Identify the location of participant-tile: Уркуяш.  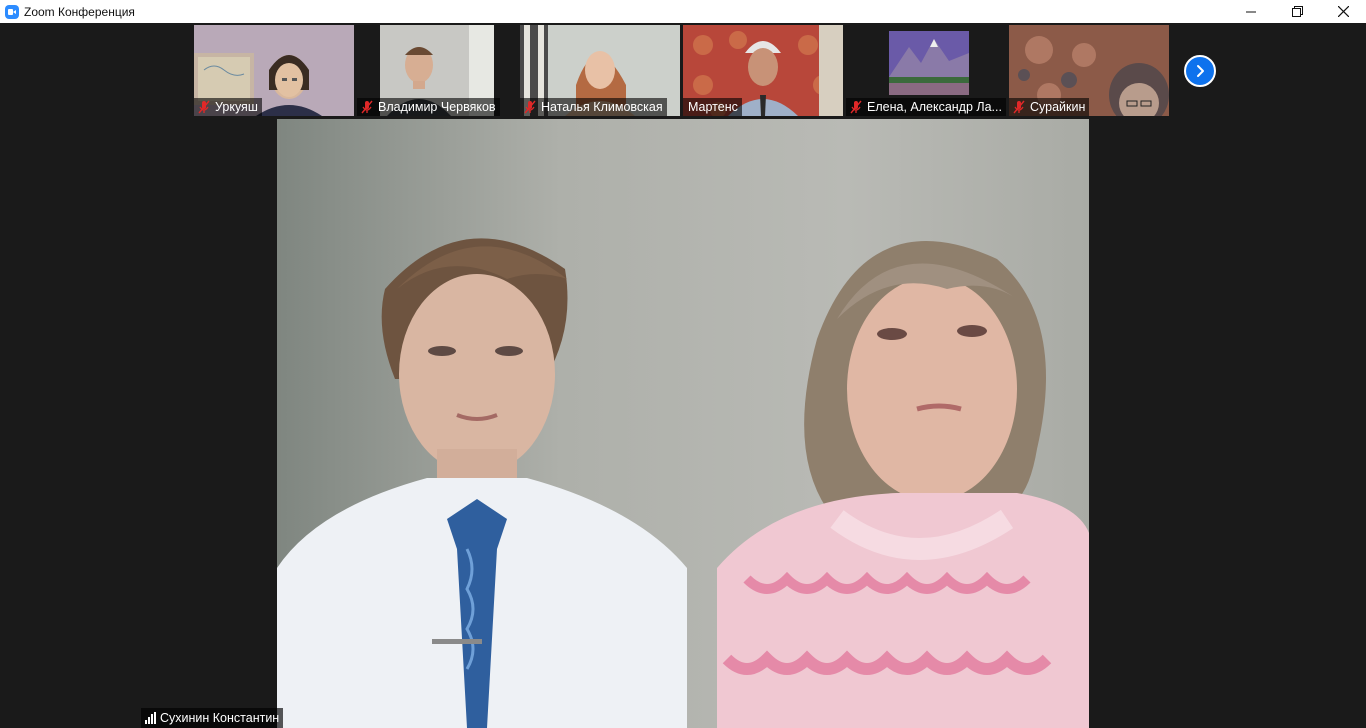
(274, 70).